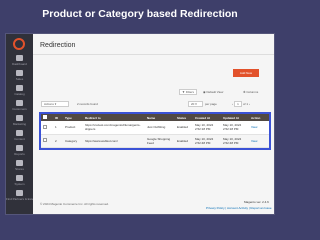 The width and height of the screenshot is (320, 240). What do you see at coordinates (19, 58) in the screenshot?
I see `dashboard-icon` at bounding box center [19, 58].